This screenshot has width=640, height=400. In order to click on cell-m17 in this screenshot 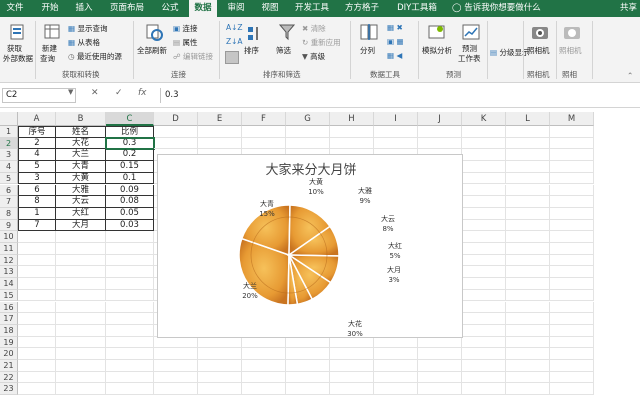, I will do `click(572, 319)`.